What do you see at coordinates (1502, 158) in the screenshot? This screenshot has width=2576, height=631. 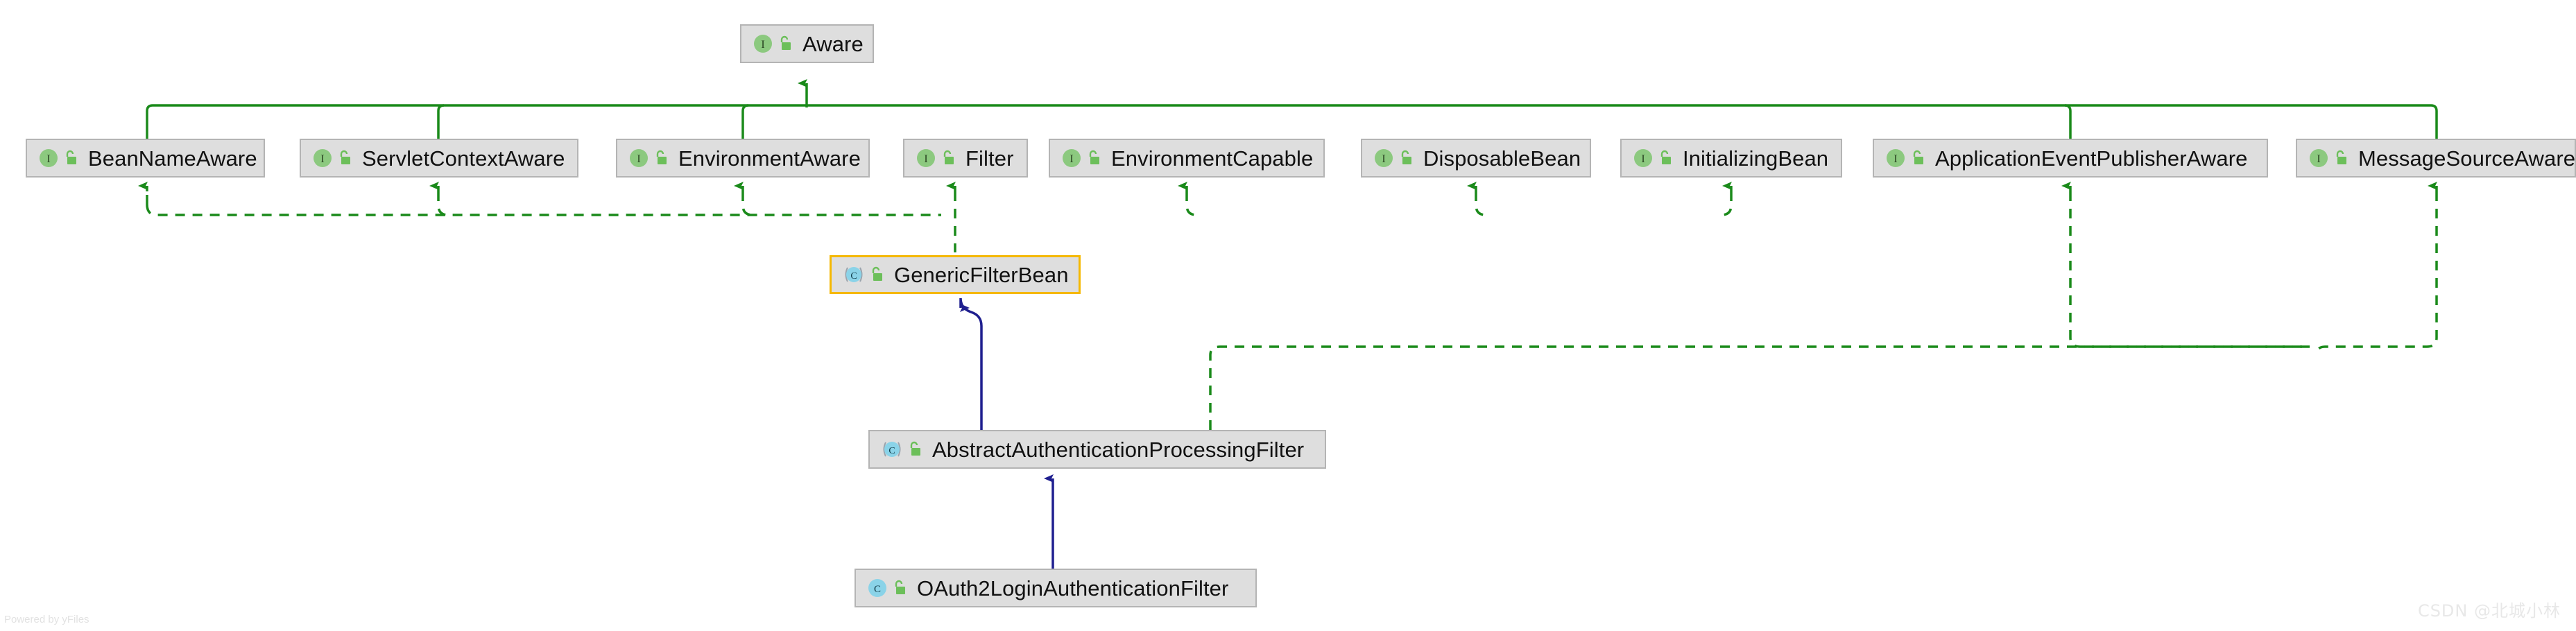 I see `node-label: DisposableBean` at bounding box center [1502, 158].